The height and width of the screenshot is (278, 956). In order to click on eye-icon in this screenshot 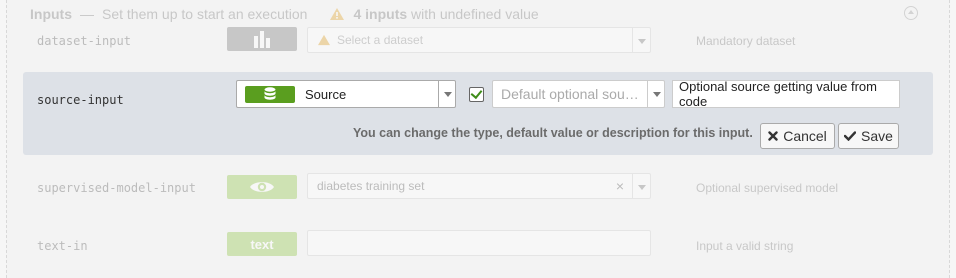, I will do `click(262, 187)`.